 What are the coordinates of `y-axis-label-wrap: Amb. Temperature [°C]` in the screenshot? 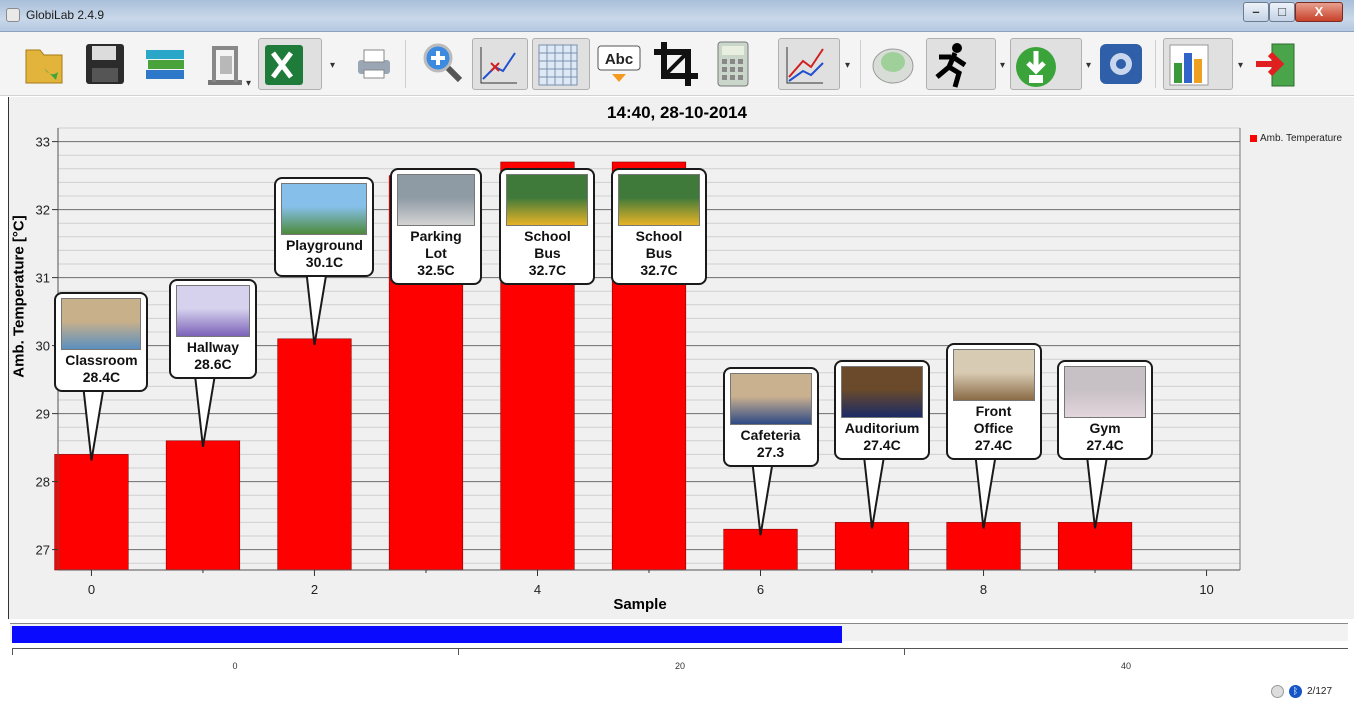 It's located at (19, 296).